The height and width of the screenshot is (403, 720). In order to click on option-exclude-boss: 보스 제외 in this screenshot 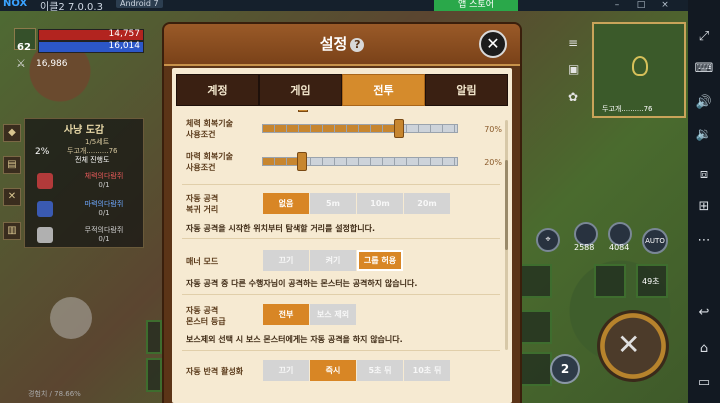, I will do `click(333, 314)`.